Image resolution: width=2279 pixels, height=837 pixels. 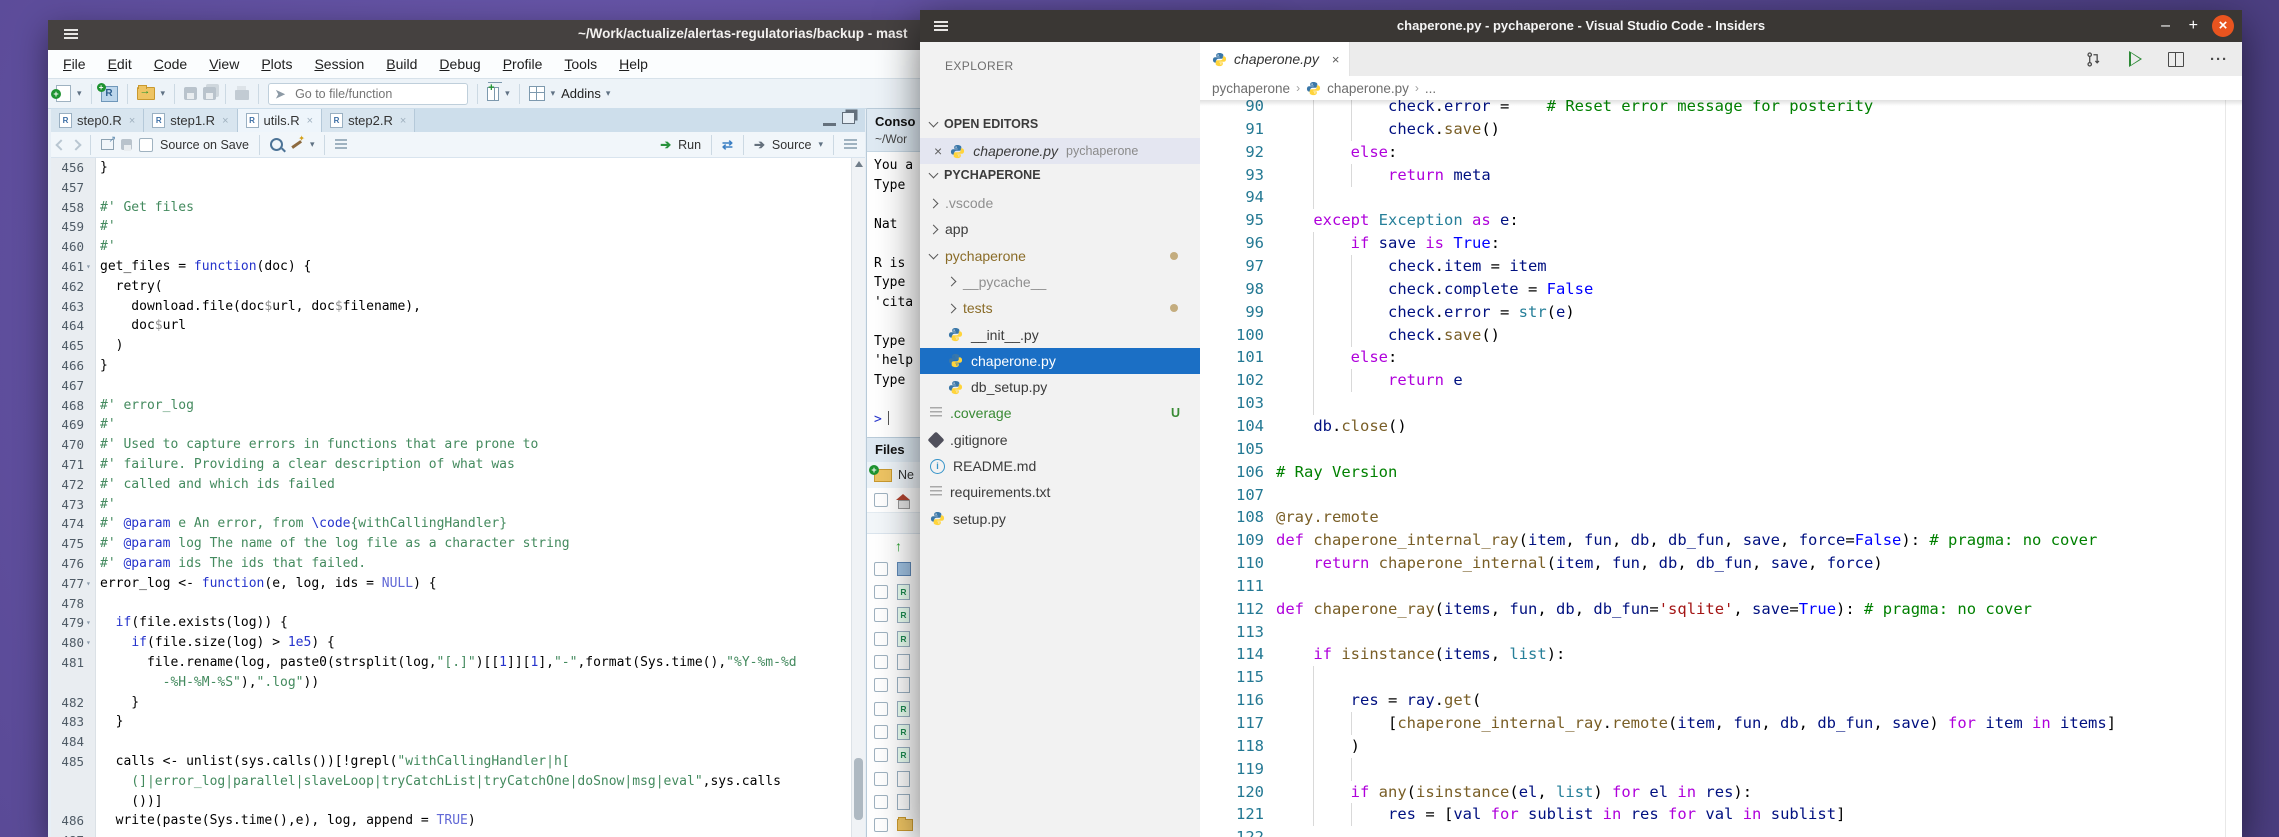 What do you see at coordinates (1060, 360) in the screenshot?
I see `sidebar-item-chaperone-py: chaperone.py` at bounding box center [1060, 360].